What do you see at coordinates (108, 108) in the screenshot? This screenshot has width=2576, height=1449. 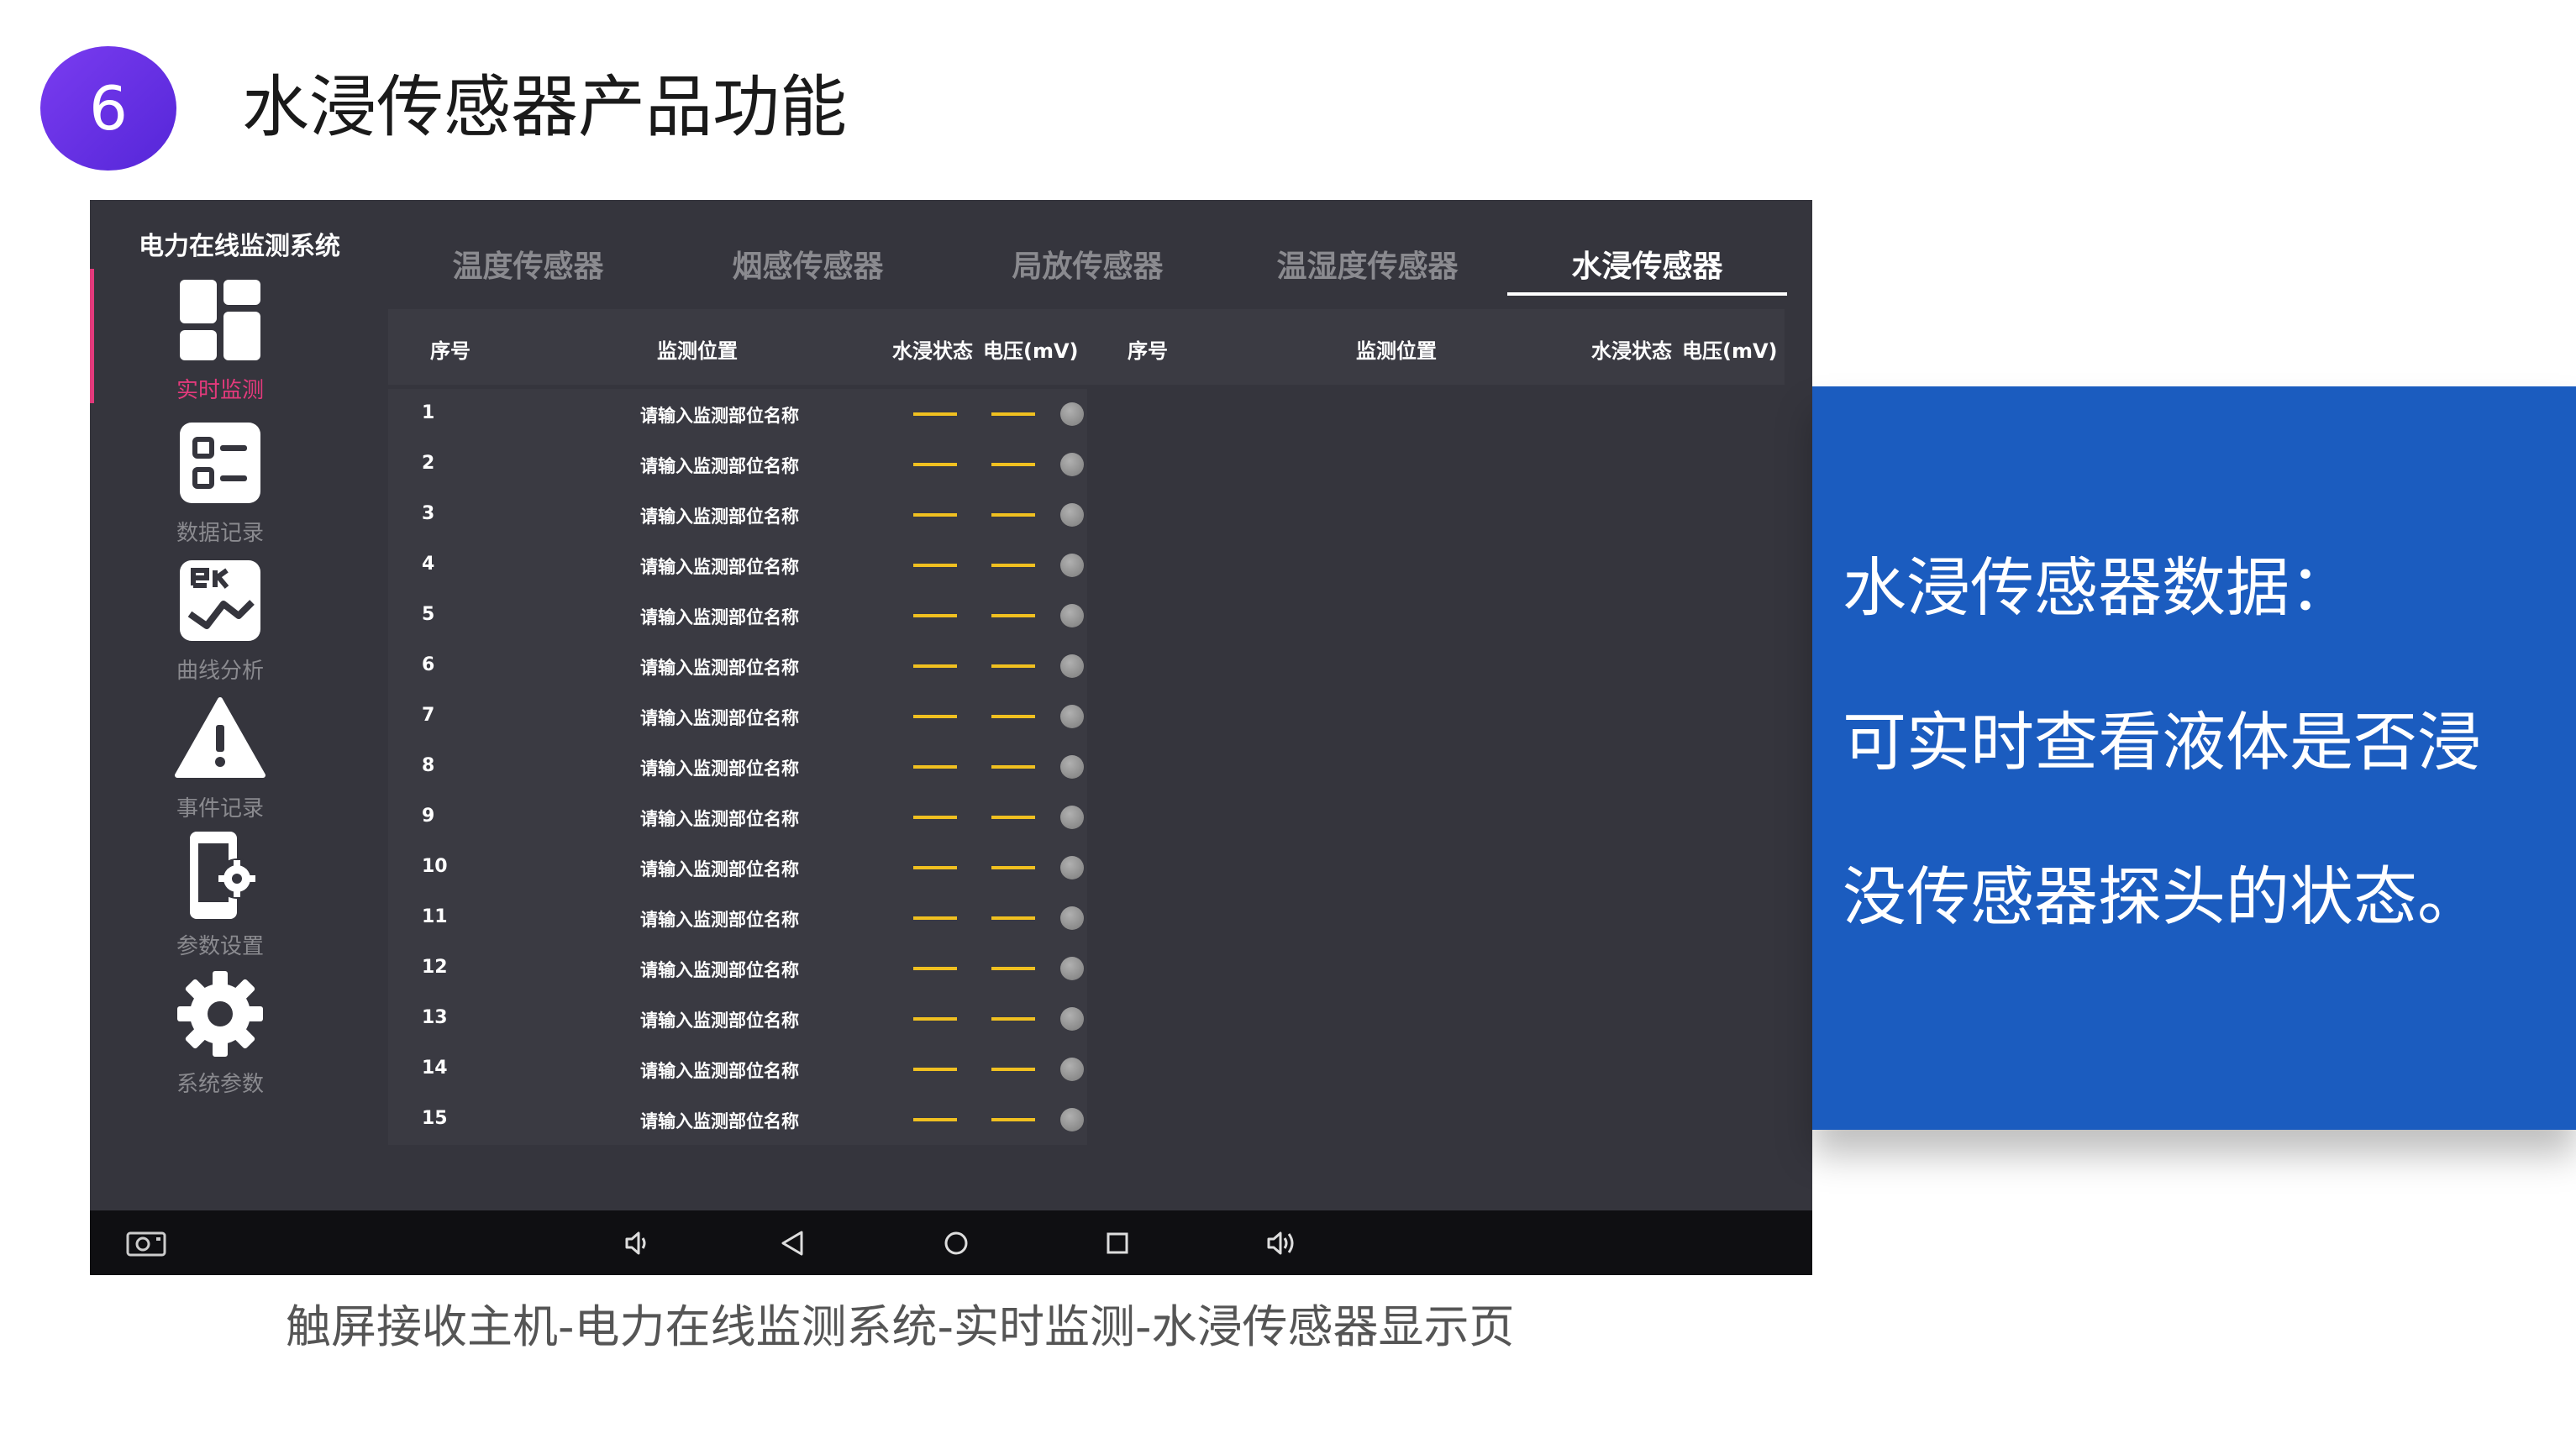 I see `section-number-badge: 6` at bounding box center [108, 108].